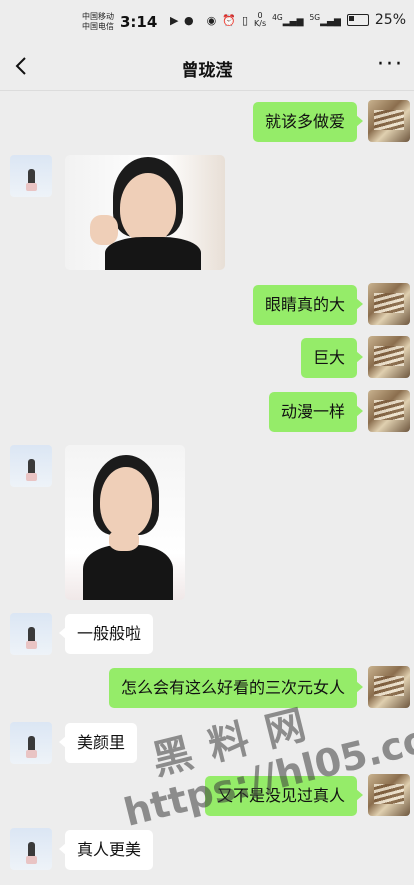  I want to click on signal-icon-2: 5G▂▄▆, so click(325, 20).